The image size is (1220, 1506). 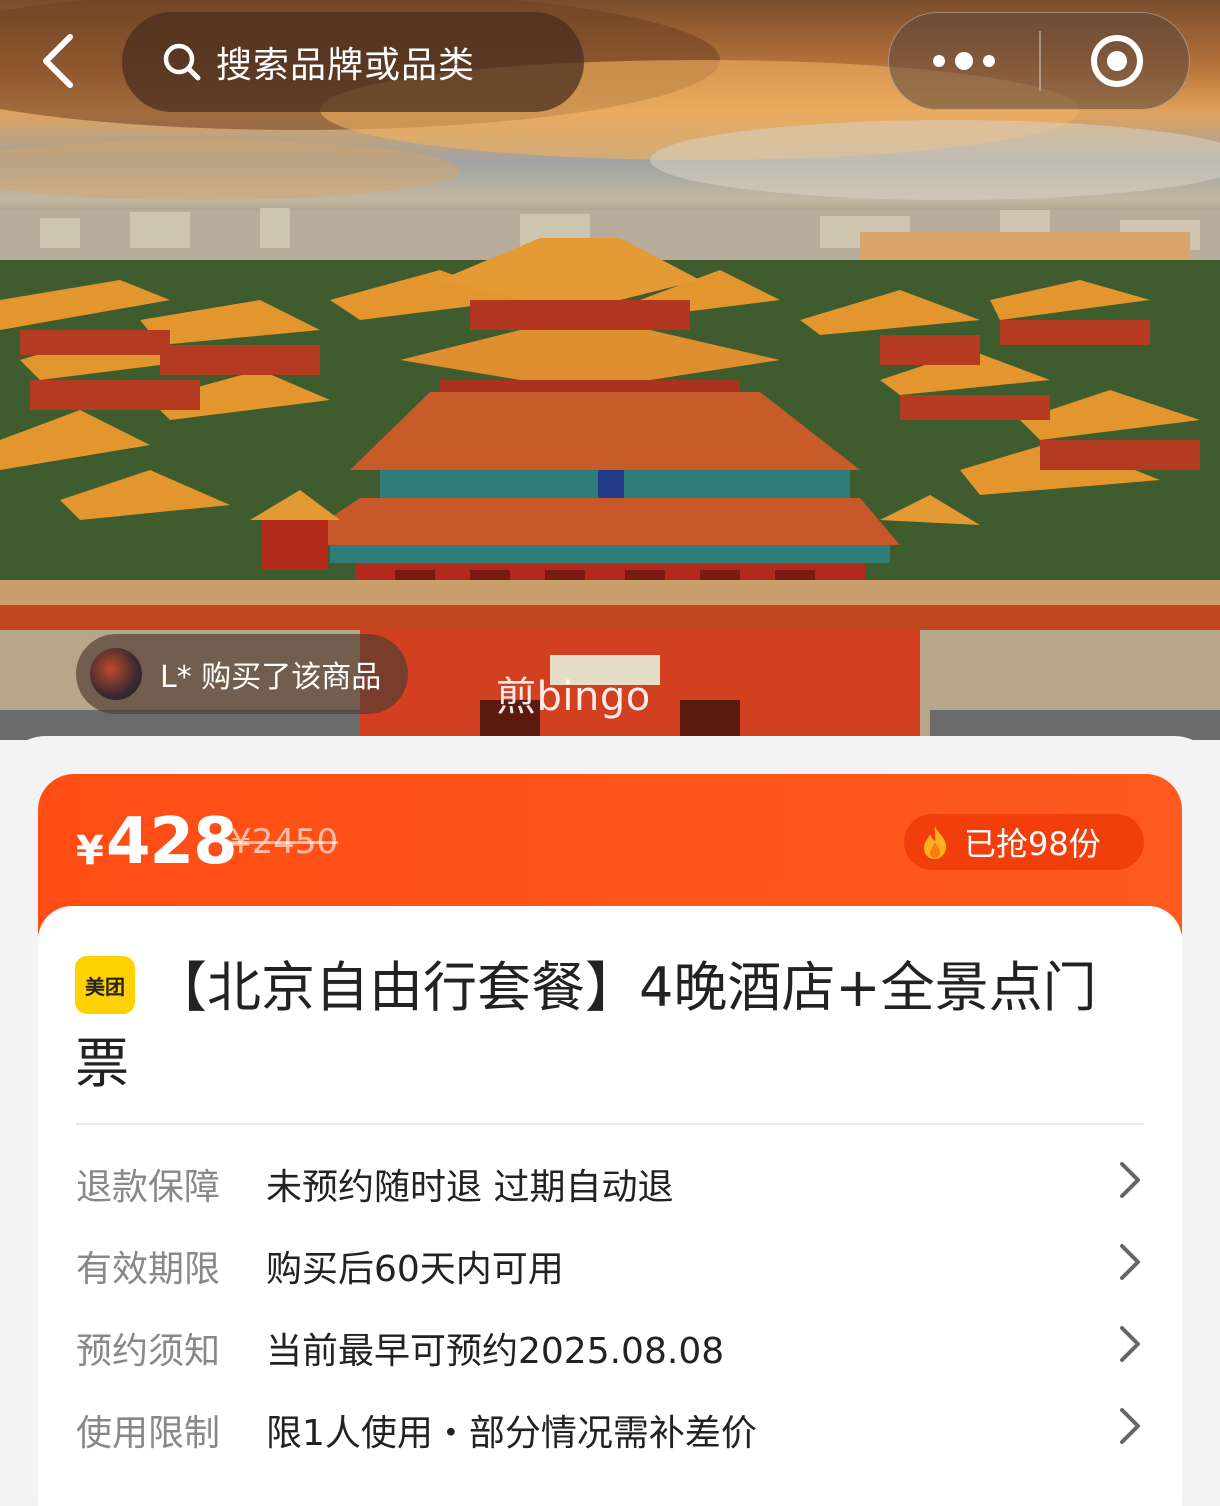 I want to click on sold-count: 已抢98份, so click(x=1032, y=844).